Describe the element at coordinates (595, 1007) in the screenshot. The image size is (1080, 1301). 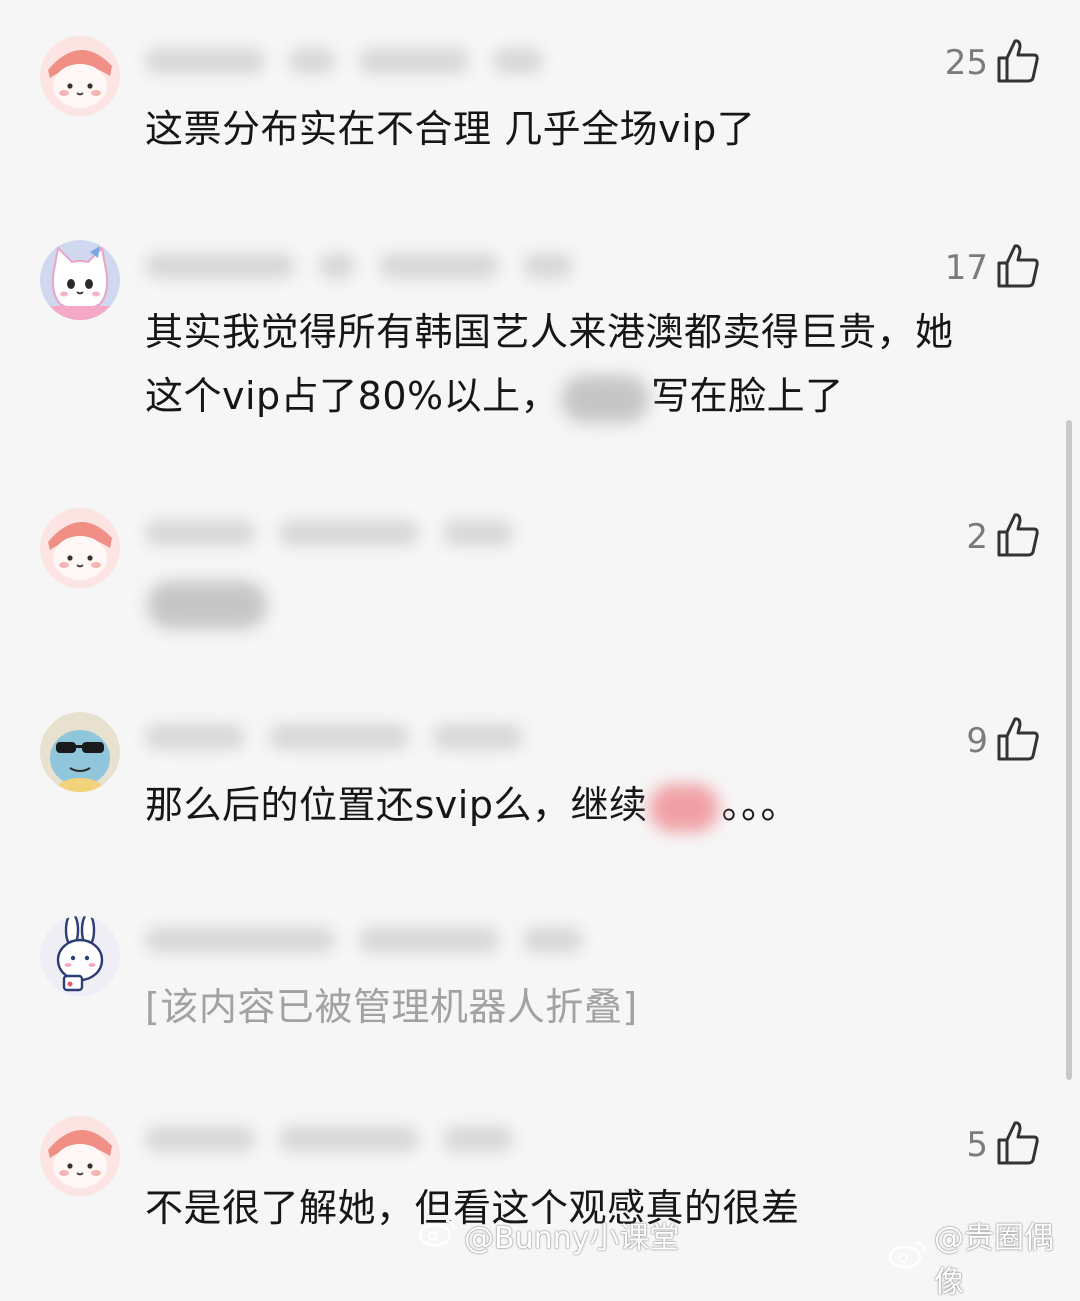
I see `folded-notice: [该内容已被管理机器人折叠]` at that location.